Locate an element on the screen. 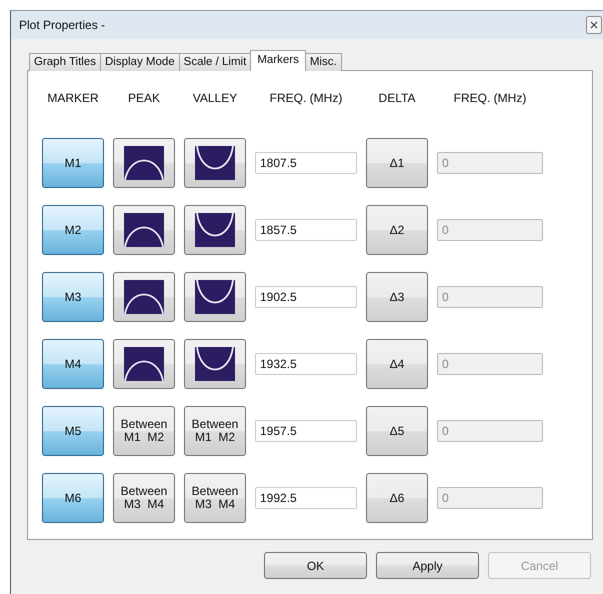 The width and height of the screenshot is (603, 594). frequency-field: 1807.5 is located at coordinates (306, 163).